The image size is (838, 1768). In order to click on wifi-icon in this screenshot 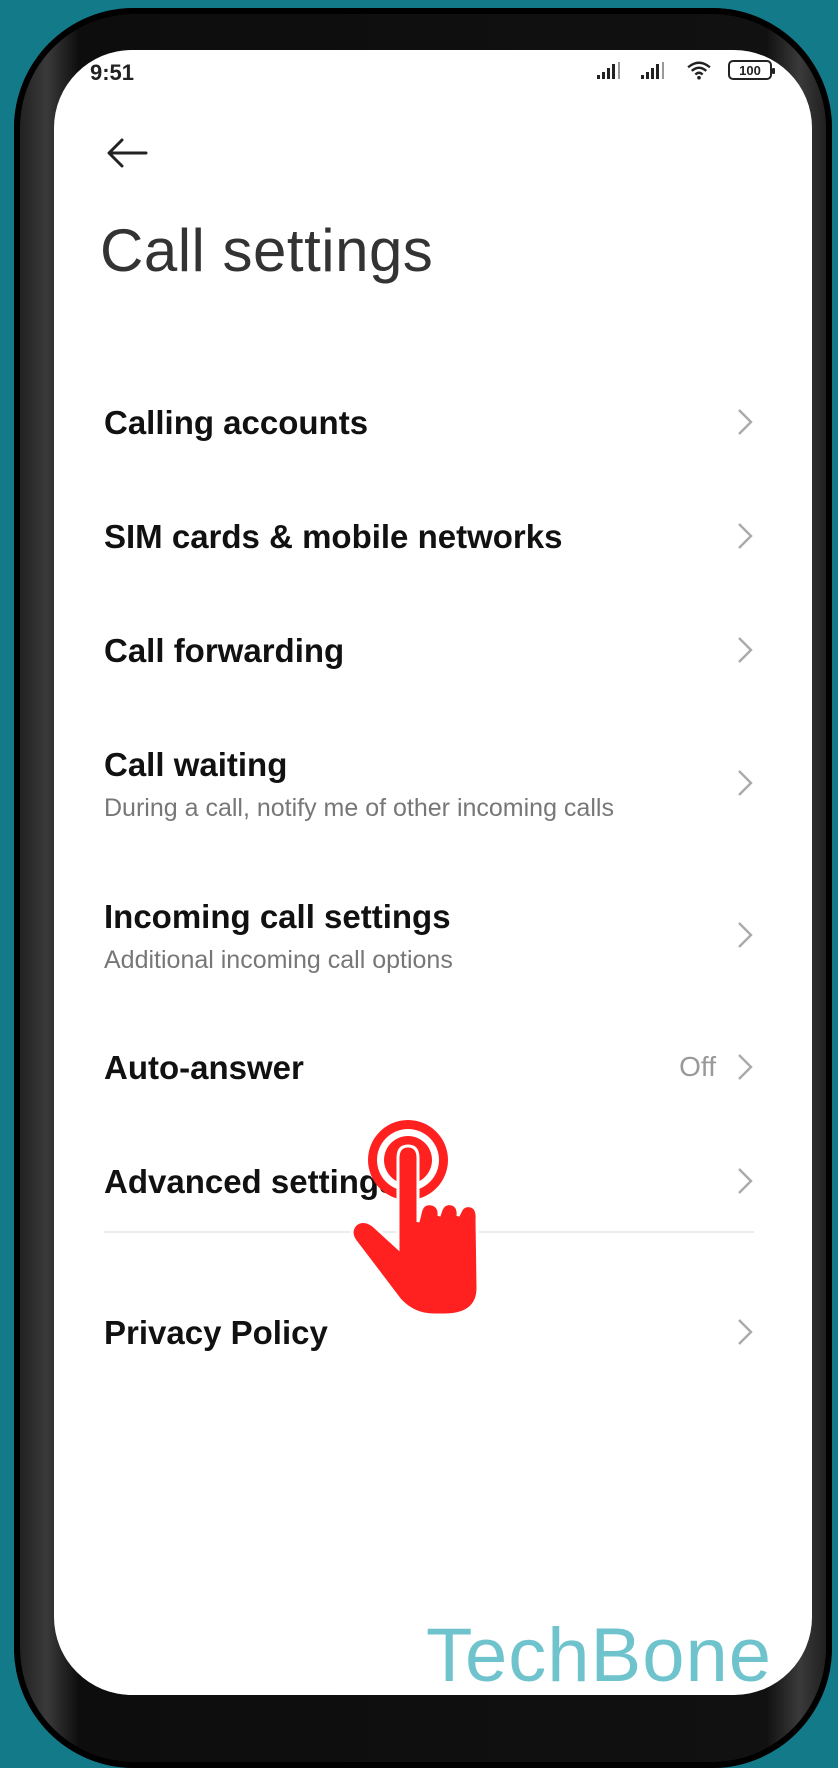, I will do `click(699, 70)`.